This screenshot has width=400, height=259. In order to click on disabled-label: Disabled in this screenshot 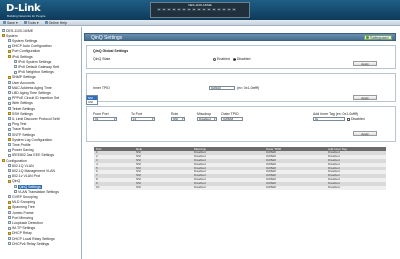, I will do `click(243, 59)`.